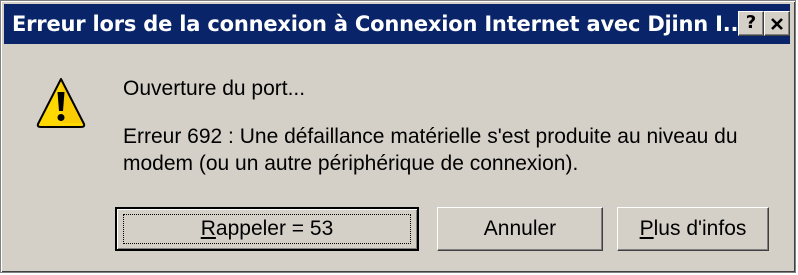  I want to click on more-info-accelerator: P, so click(646, 228).